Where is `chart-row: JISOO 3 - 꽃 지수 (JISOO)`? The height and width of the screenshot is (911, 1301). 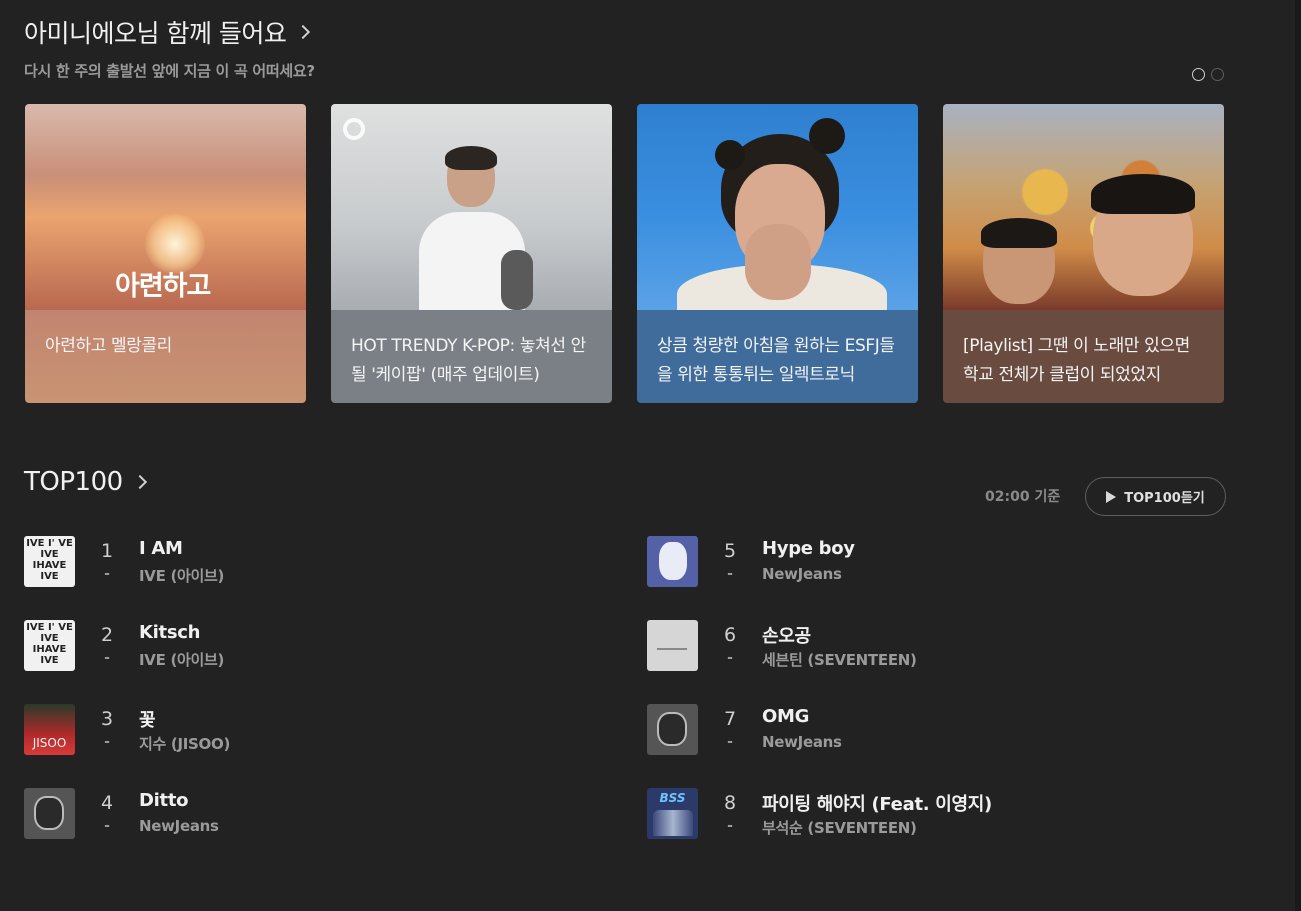
chart-row: JISOO 3 - 꽃 지수 (JISOO) is located at coordinates (304, 729).